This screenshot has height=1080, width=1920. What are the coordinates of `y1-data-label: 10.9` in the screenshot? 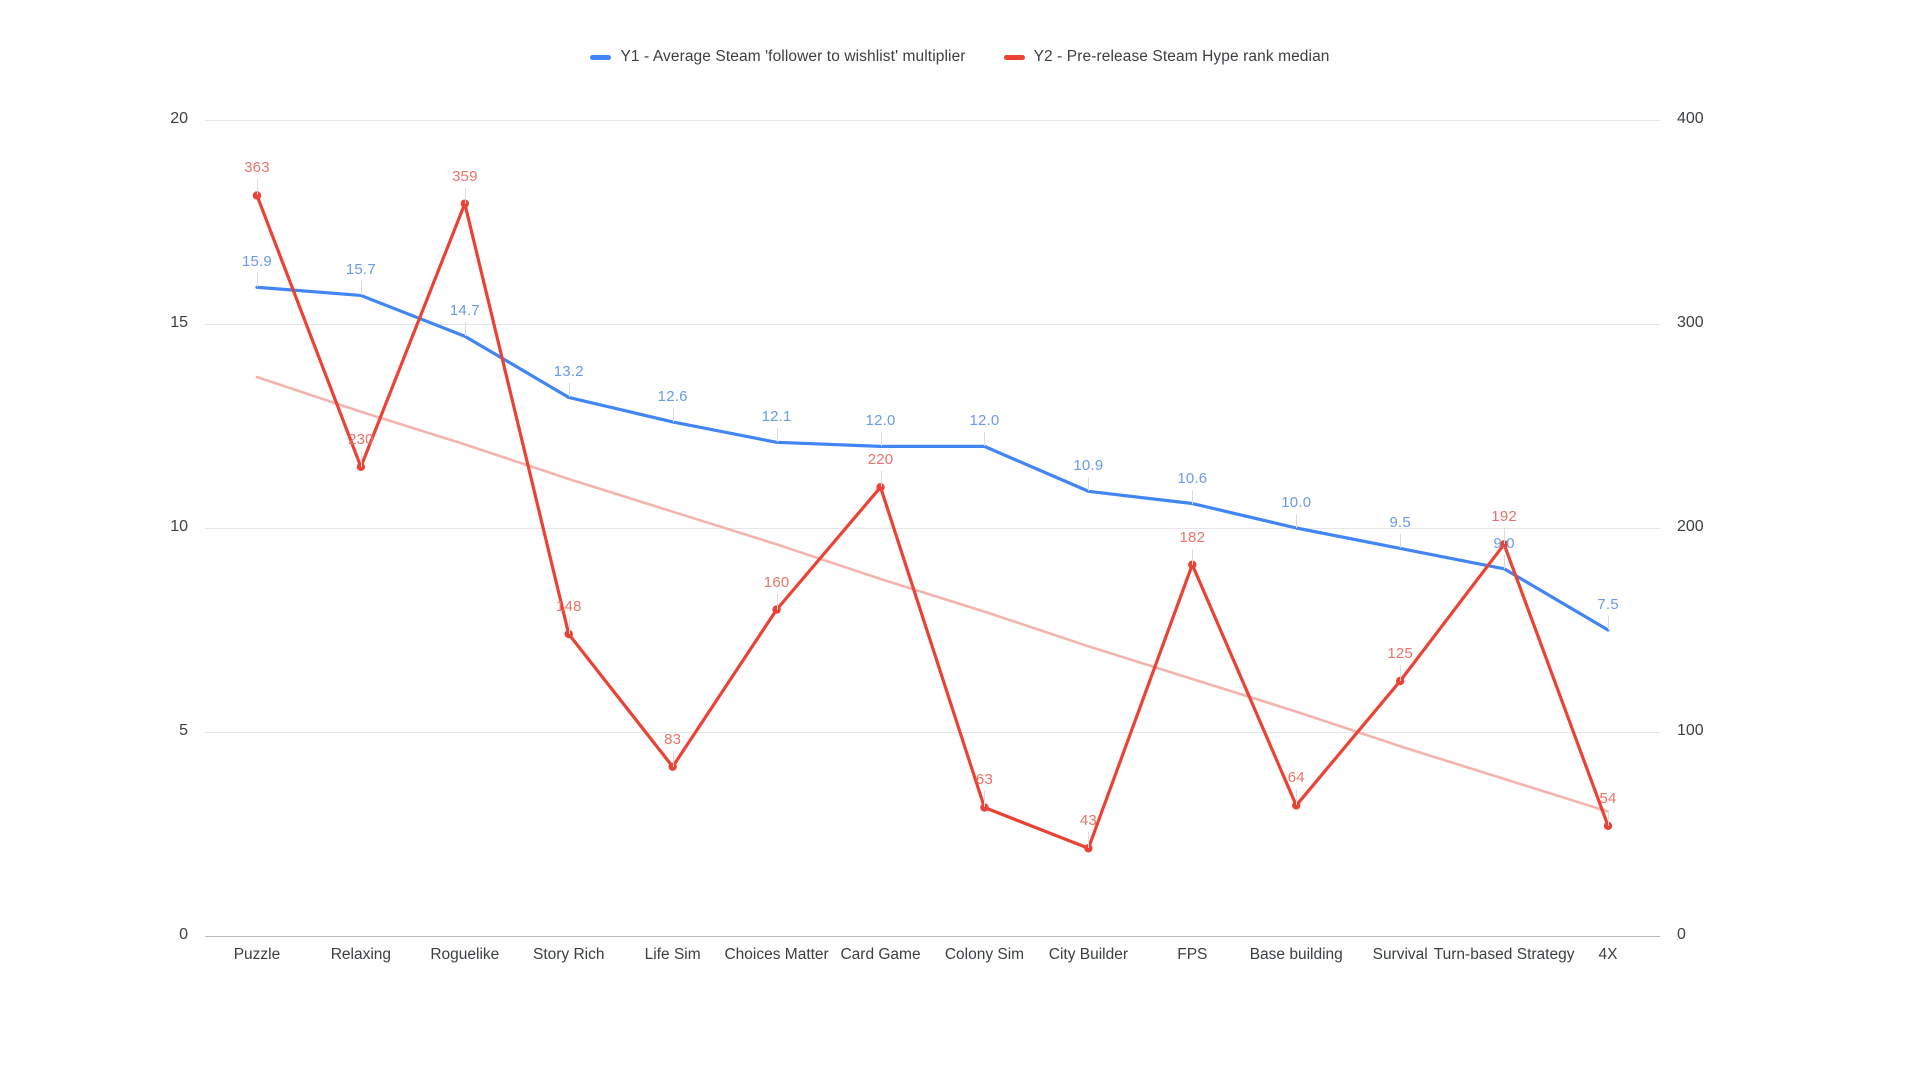 It's located at (1088, 466).